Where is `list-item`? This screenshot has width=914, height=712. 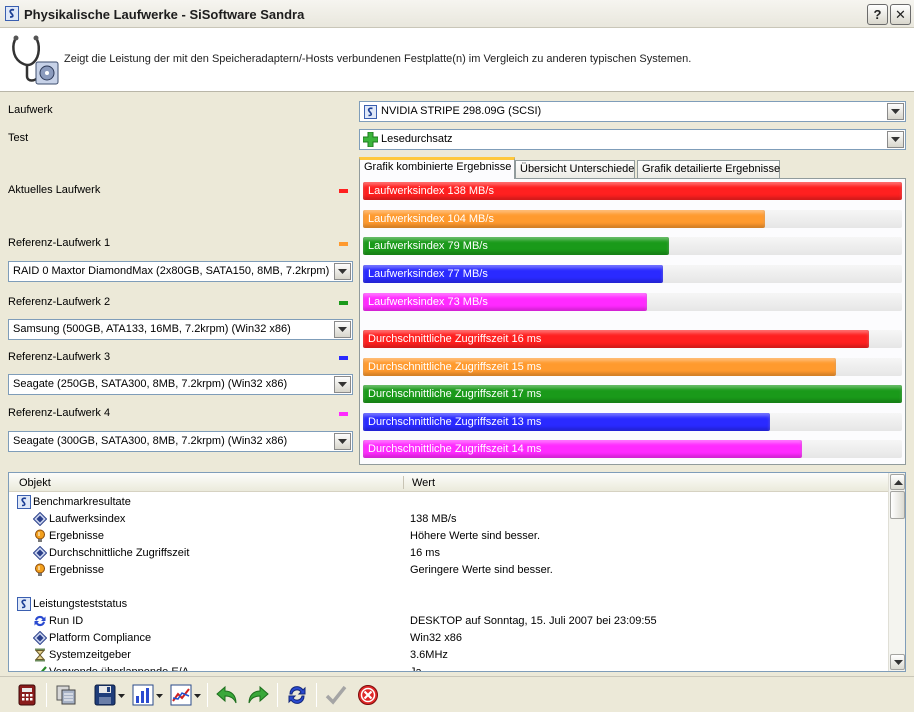
list-item is located at coordinates (448, 587).